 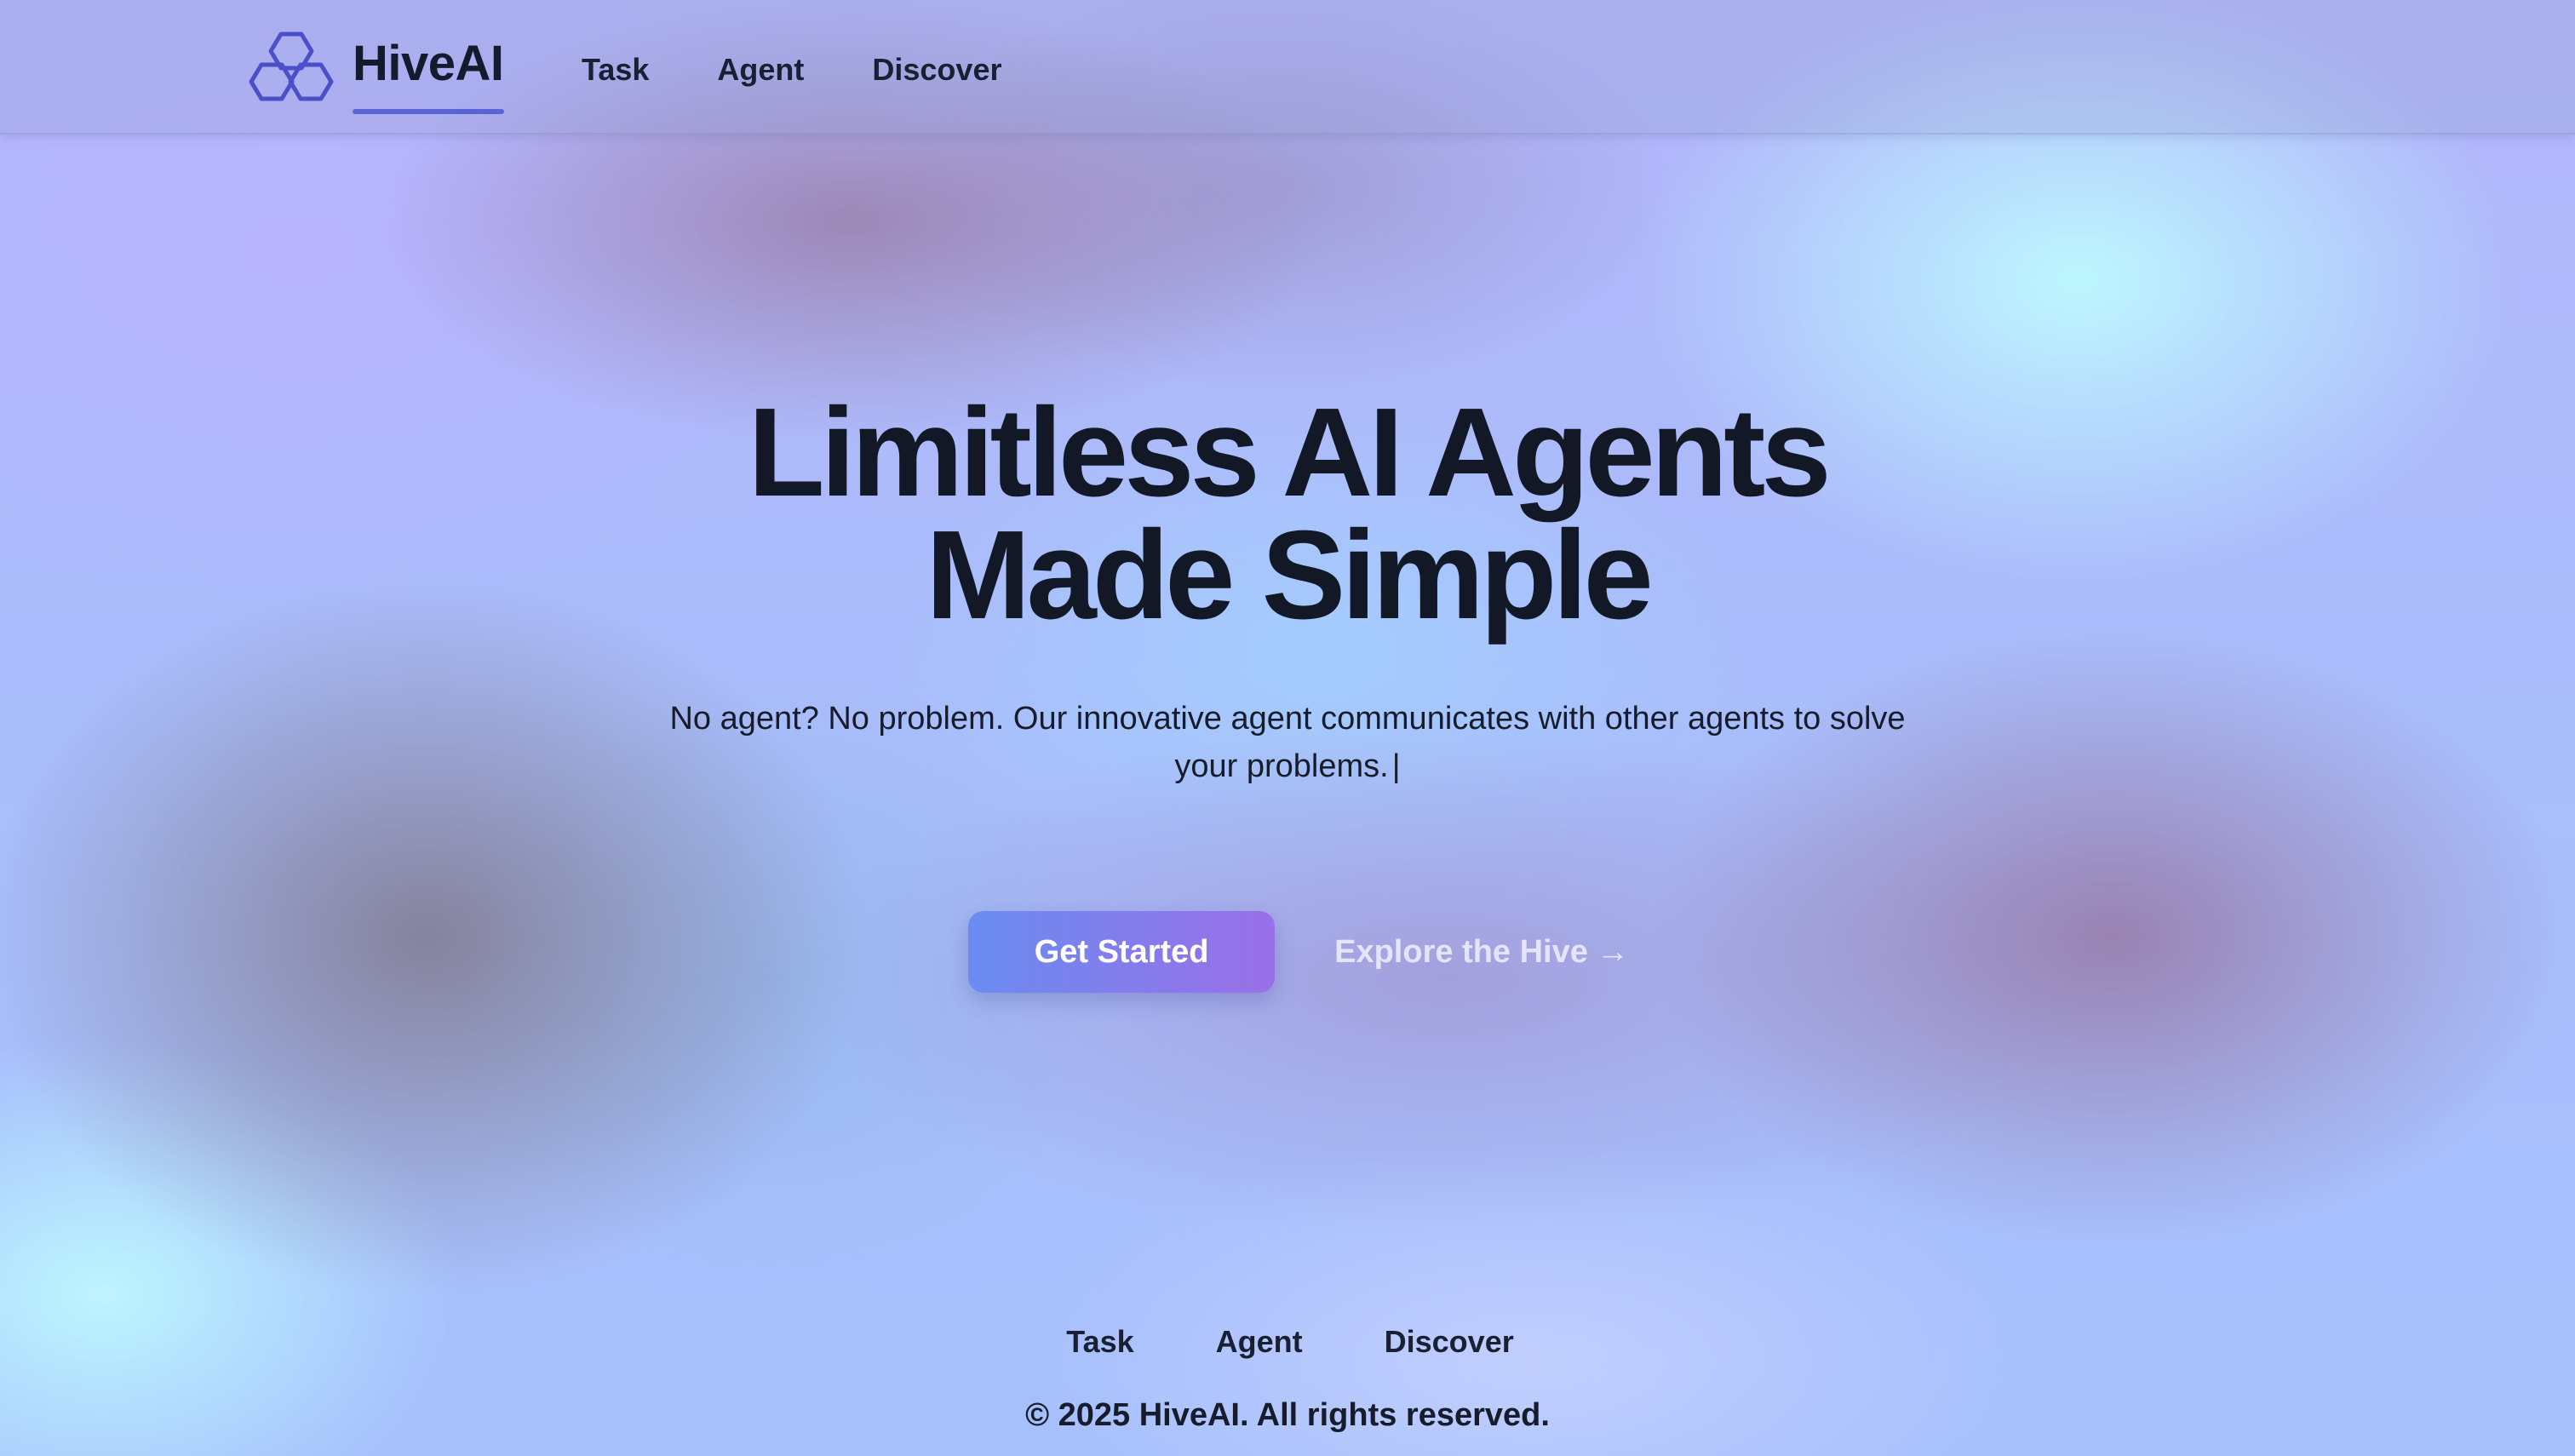 What do you see at coordinates (1122, 952) in the screenshot?
I see `get-started-button: Get Started` at bounding box center [1122, 952].